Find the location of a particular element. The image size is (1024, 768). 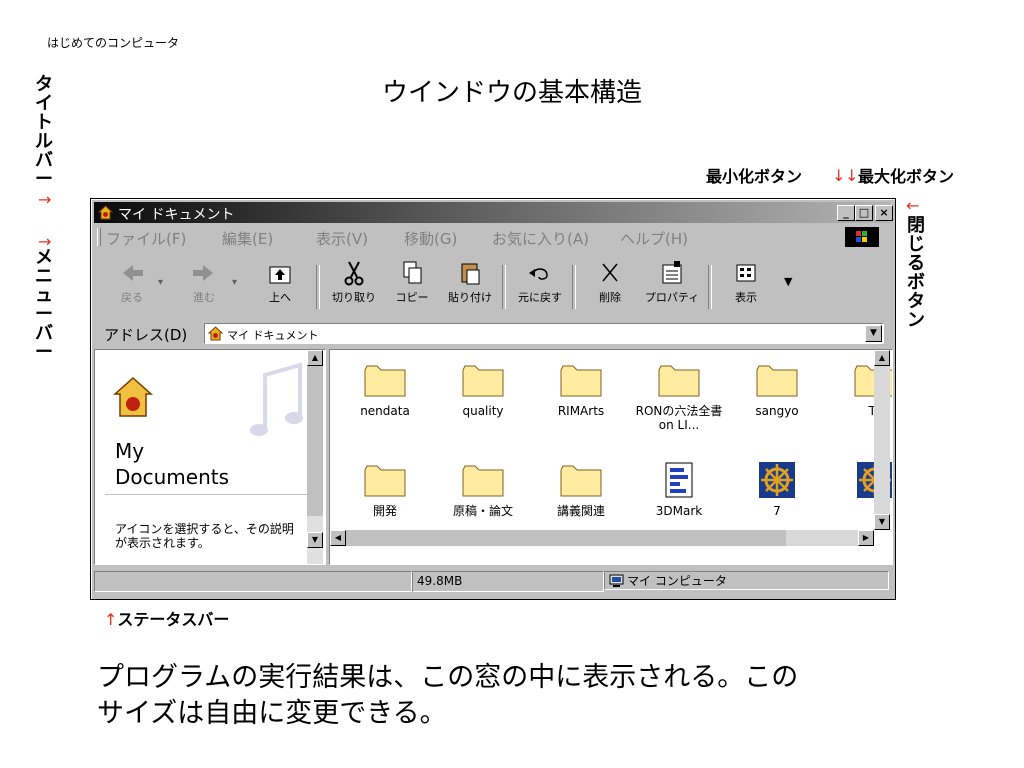

file-list-vscrollbar: ▲ ▼ is located at coordinates (882, 440).